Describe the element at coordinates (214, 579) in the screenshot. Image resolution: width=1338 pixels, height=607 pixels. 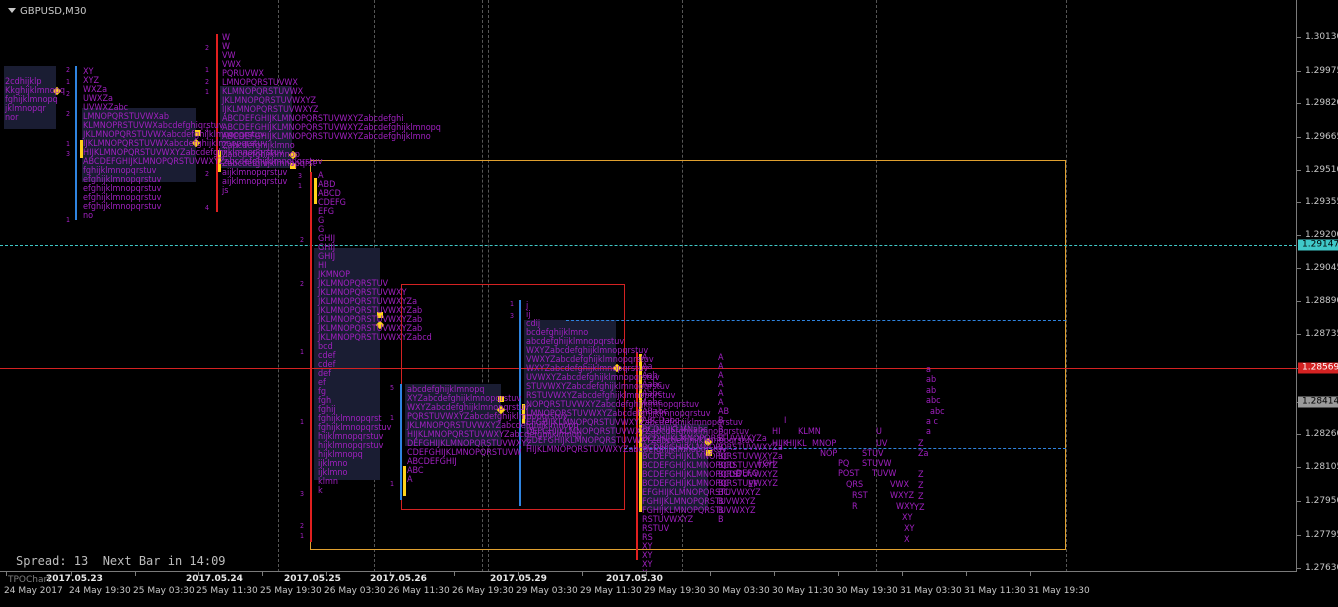
I see `session-date-label: 2017.05.24` at that location.